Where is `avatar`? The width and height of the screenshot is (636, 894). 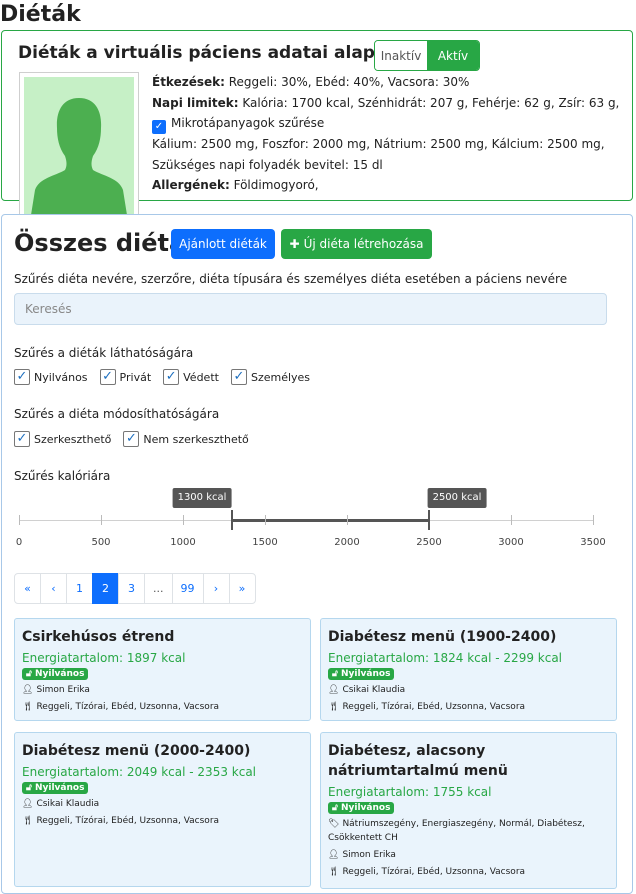
avatar is located at coordinates (79, 146).